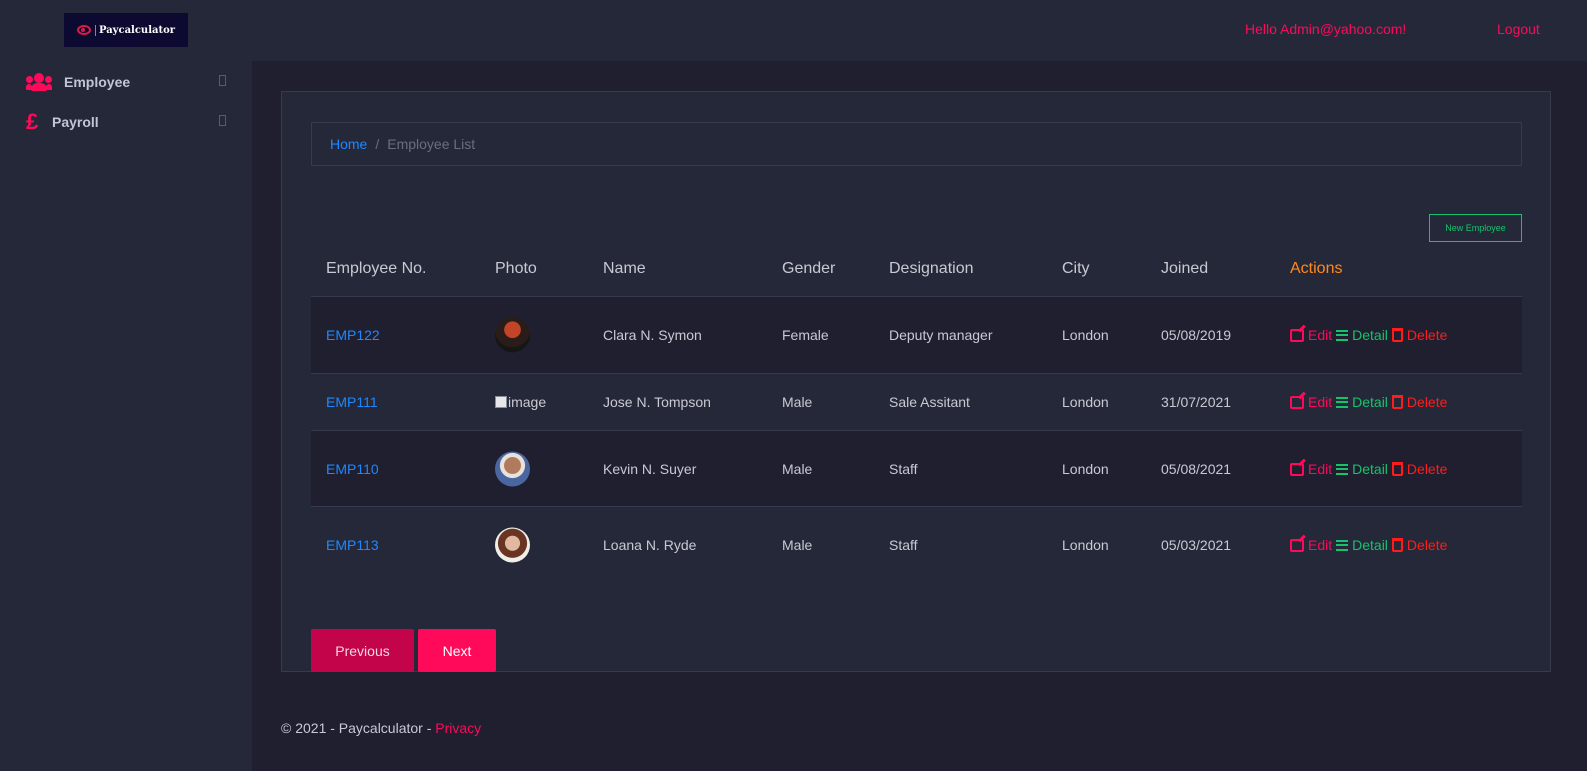 The image size is (1587, 771). Describe the element at coordinates (353, 335) in the screenshot. I see `employee-id-link: EMP122` at that location.